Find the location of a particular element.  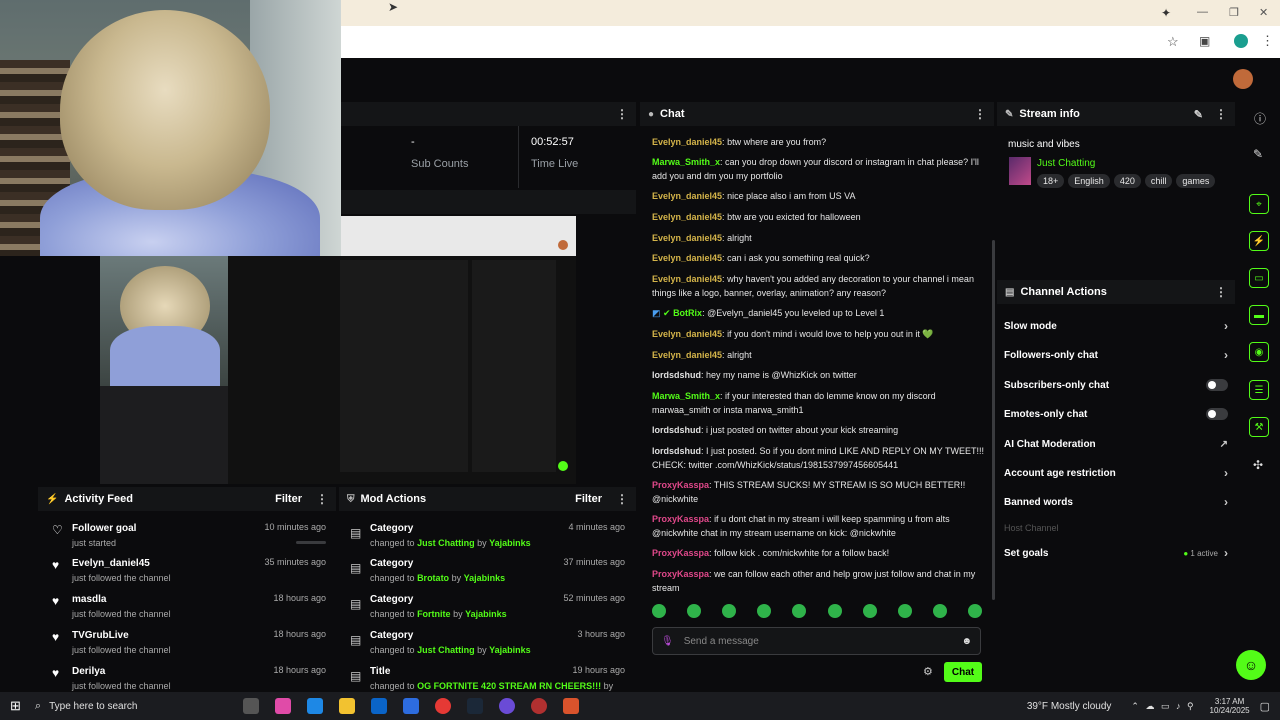

edit-stream-icon: ✎ is located at coordinates (1198, 114).